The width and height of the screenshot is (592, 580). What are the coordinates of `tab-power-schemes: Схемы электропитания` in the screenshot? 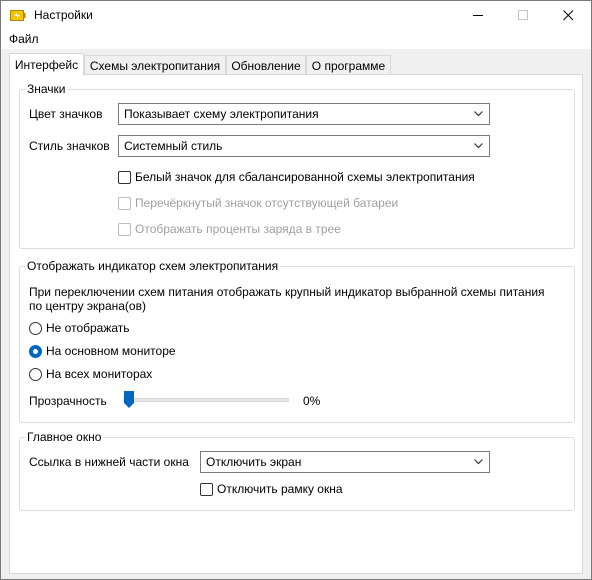 It's located at (155, 65).